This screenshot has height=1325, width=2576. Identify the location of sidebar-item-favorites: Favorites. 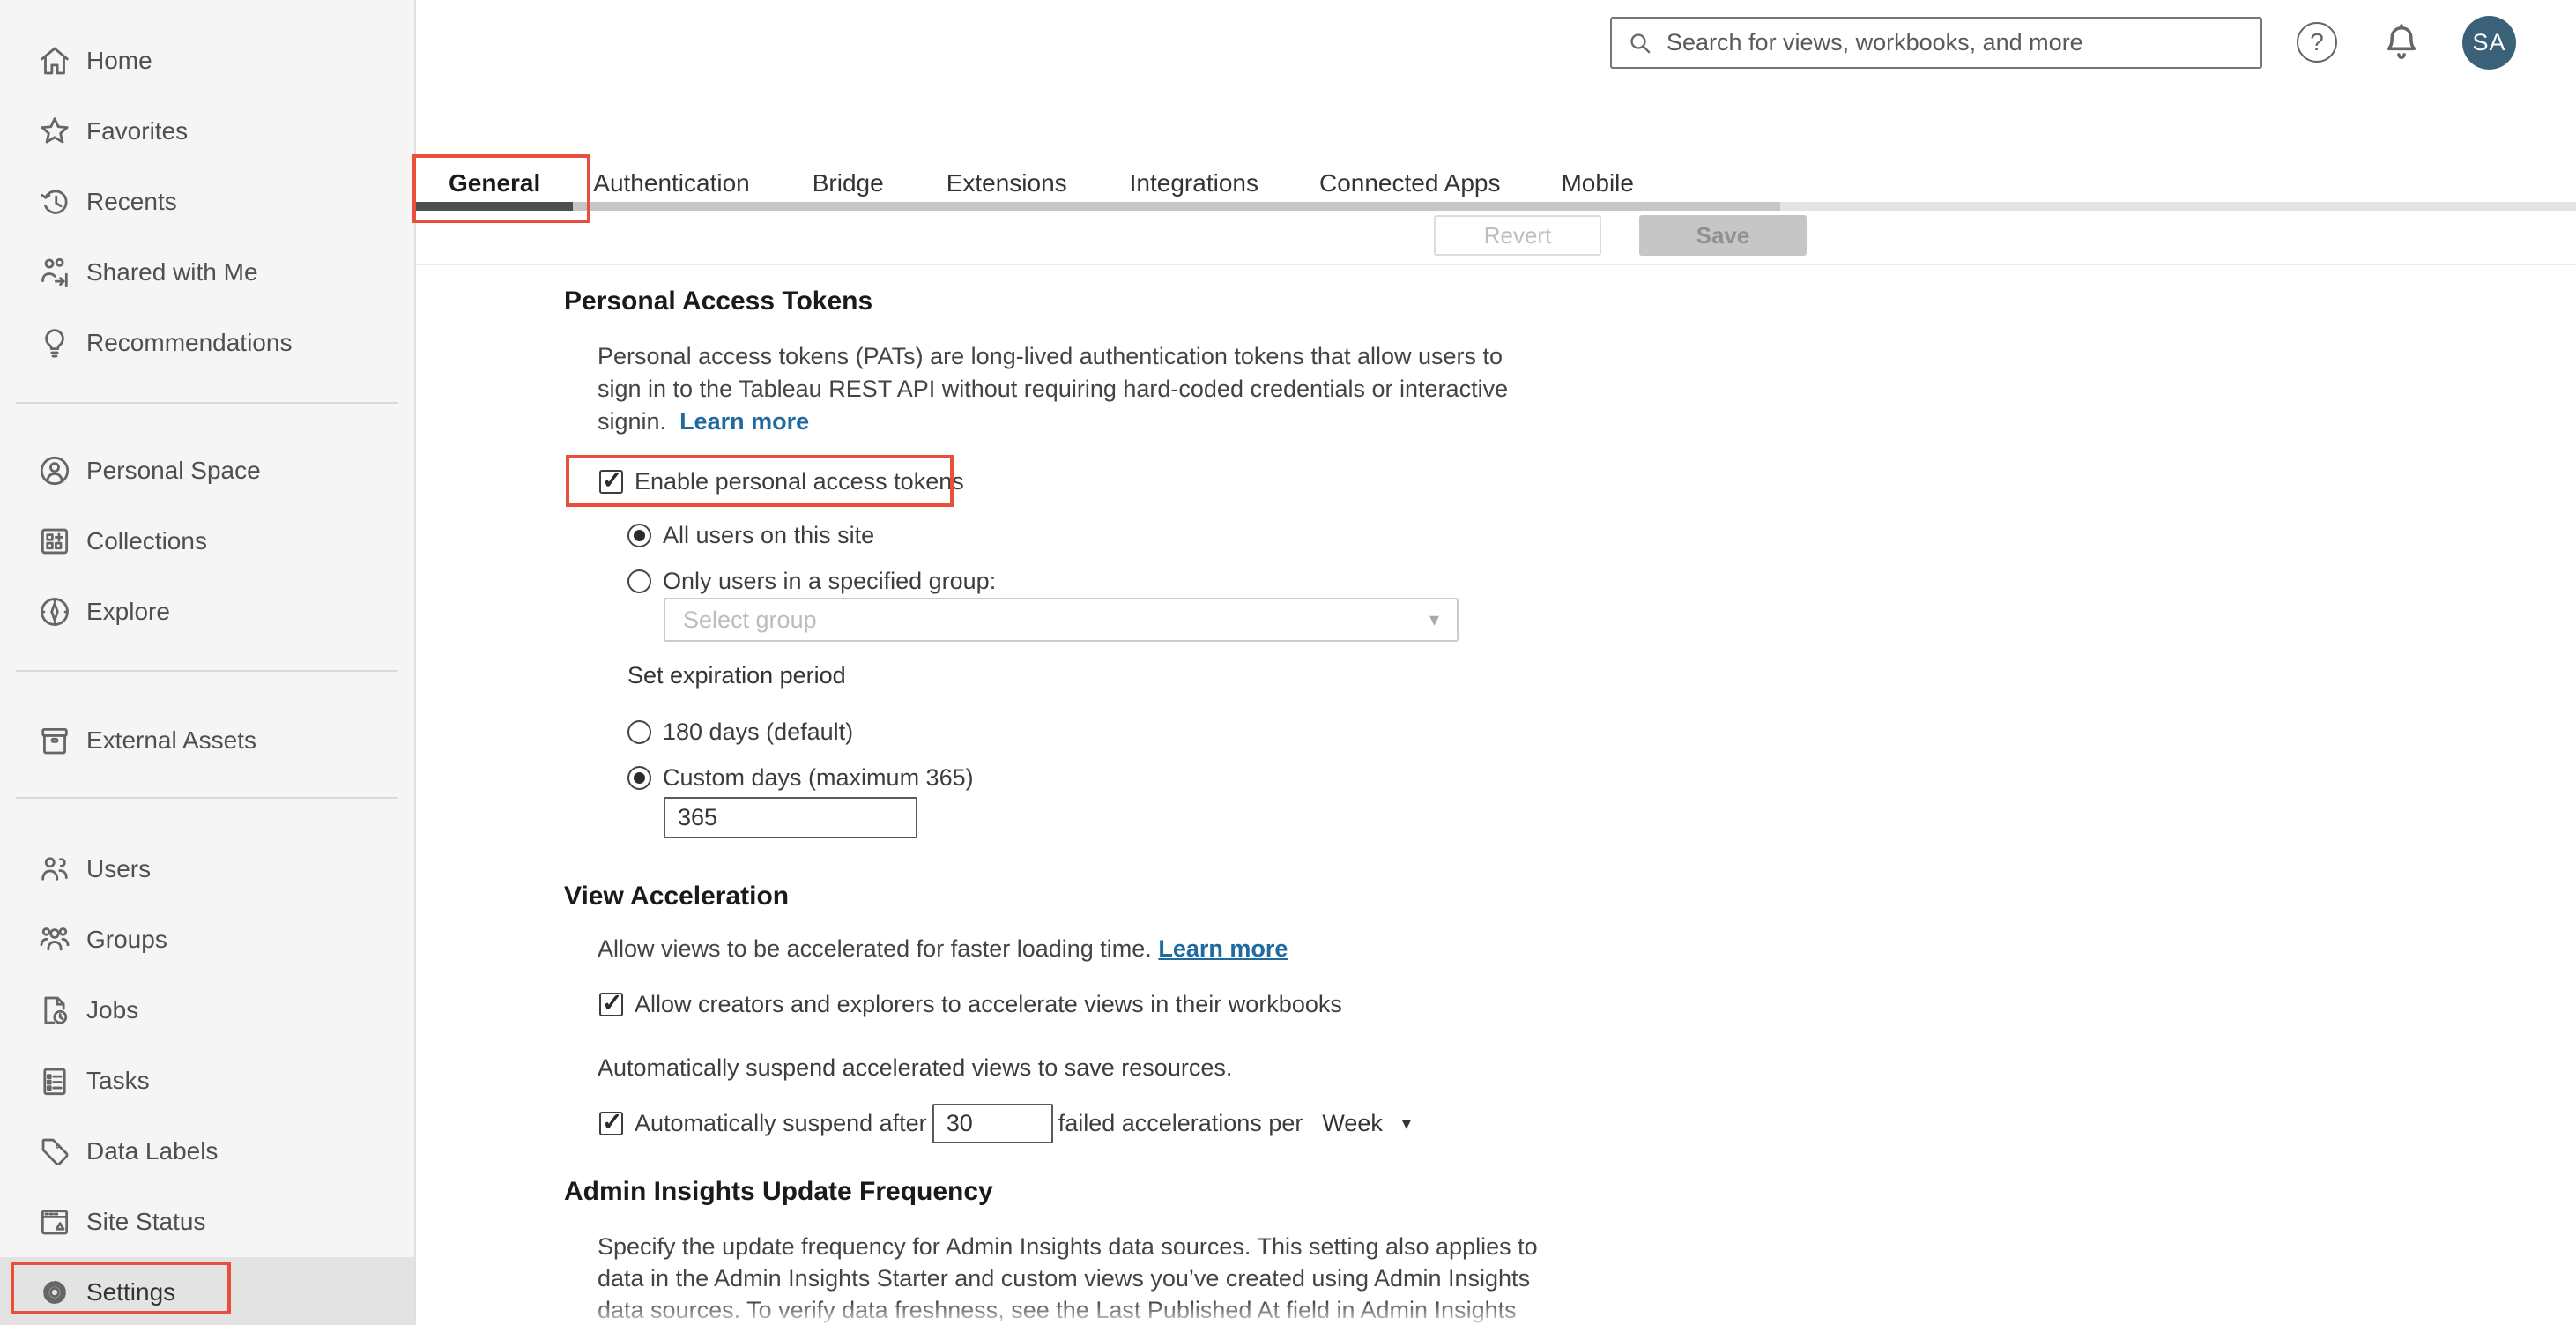
(207, 131).